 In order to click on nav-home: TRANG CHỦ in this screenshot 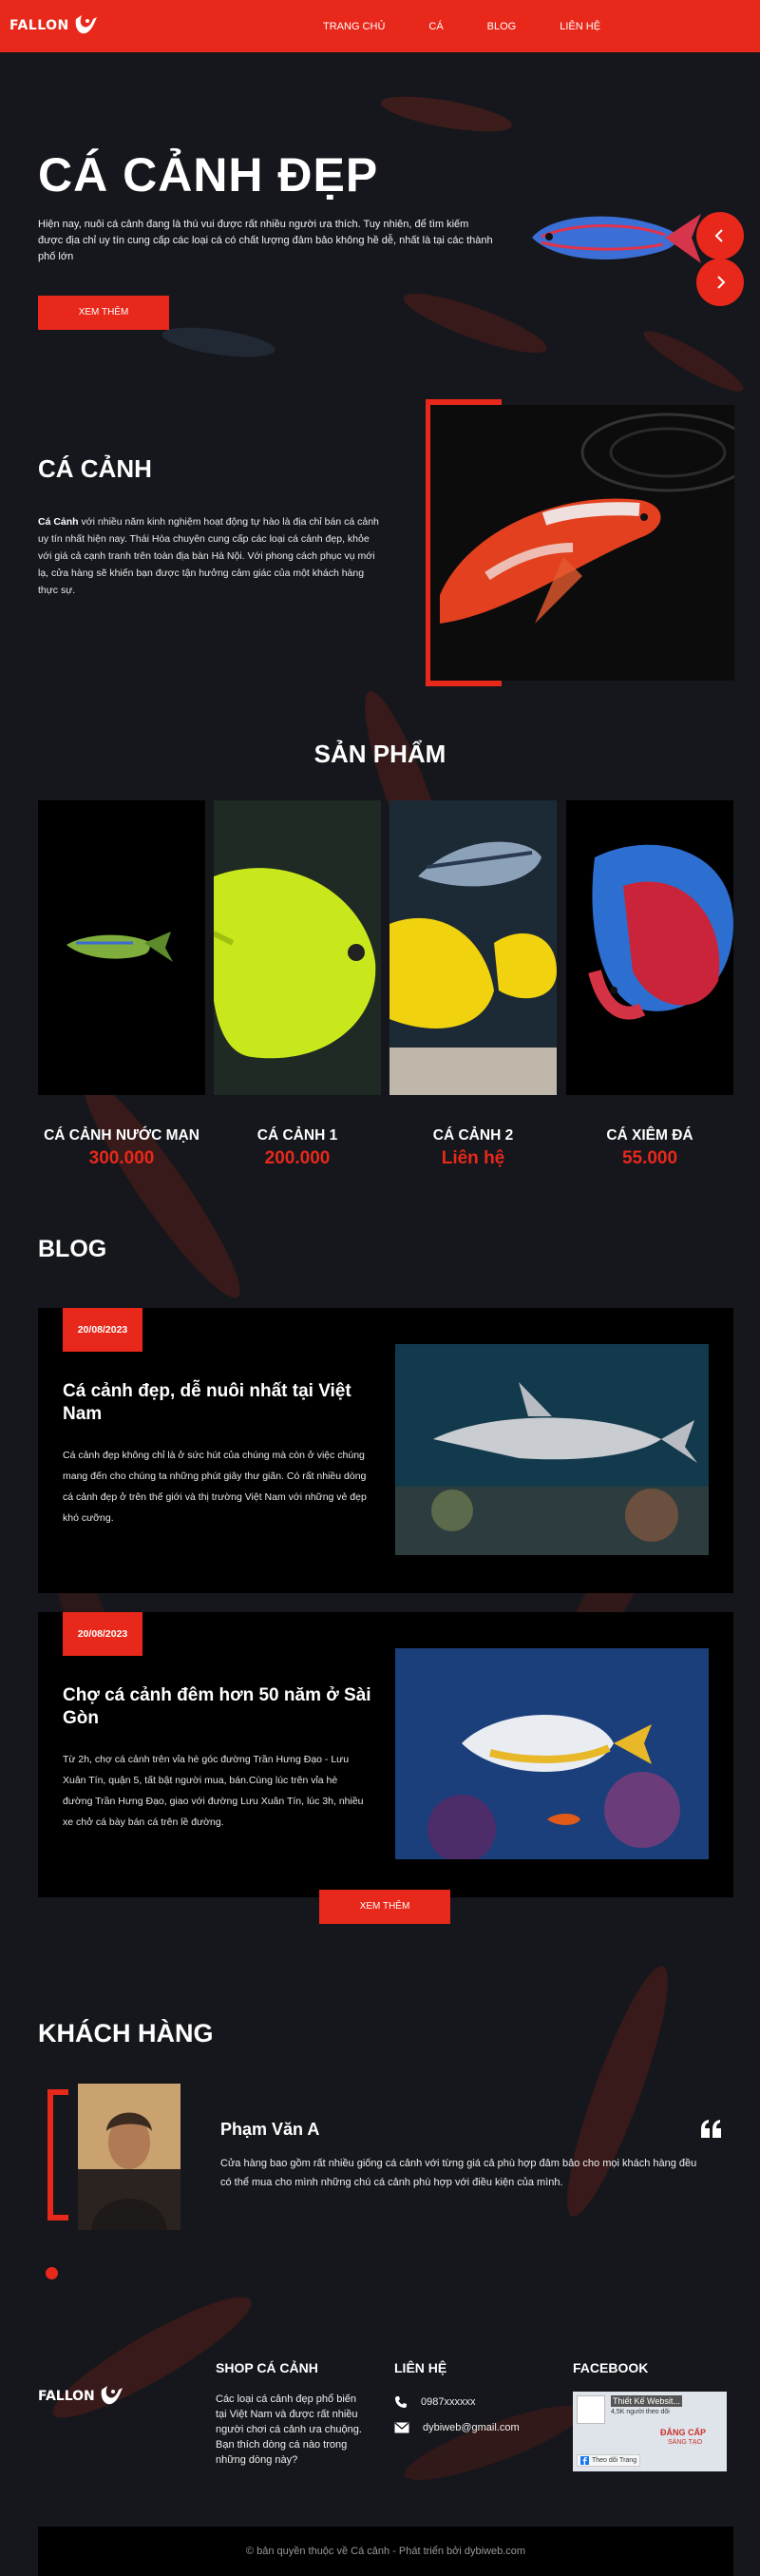, I will do `click(354, 27)`.